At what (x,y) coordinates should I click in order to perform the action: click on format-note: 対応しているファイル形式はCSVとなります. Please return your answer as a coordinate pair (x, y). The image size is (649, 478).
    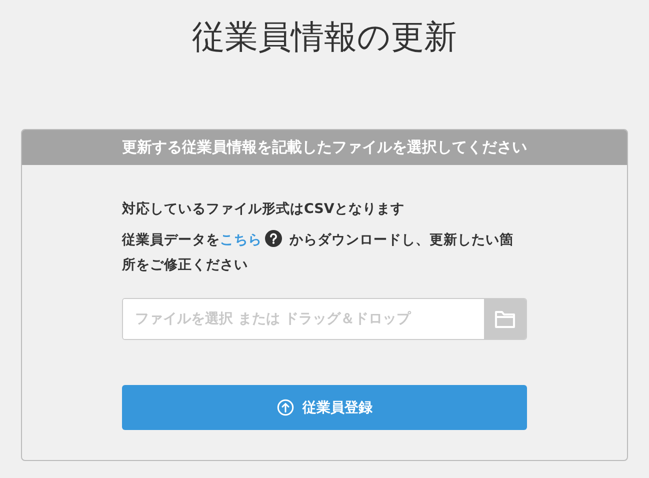
    Looking at the image, I should click on (264, 209).